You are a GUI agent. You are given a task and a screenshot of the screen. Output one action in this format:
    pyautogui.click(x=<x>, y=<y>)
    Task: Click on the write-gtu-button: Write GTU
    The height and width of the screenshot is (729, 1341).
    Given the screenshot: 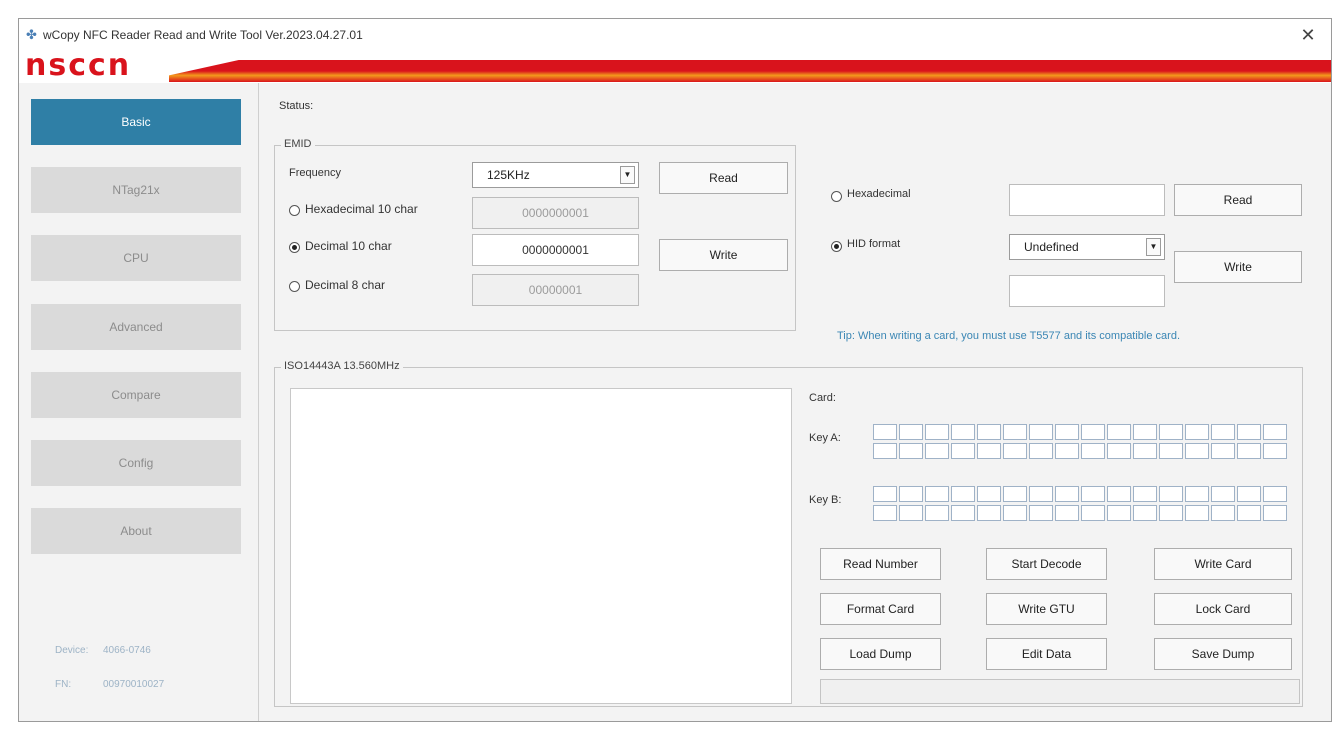 What is the action you would take?
    pyautogui.click(x=1046, y=609)
    